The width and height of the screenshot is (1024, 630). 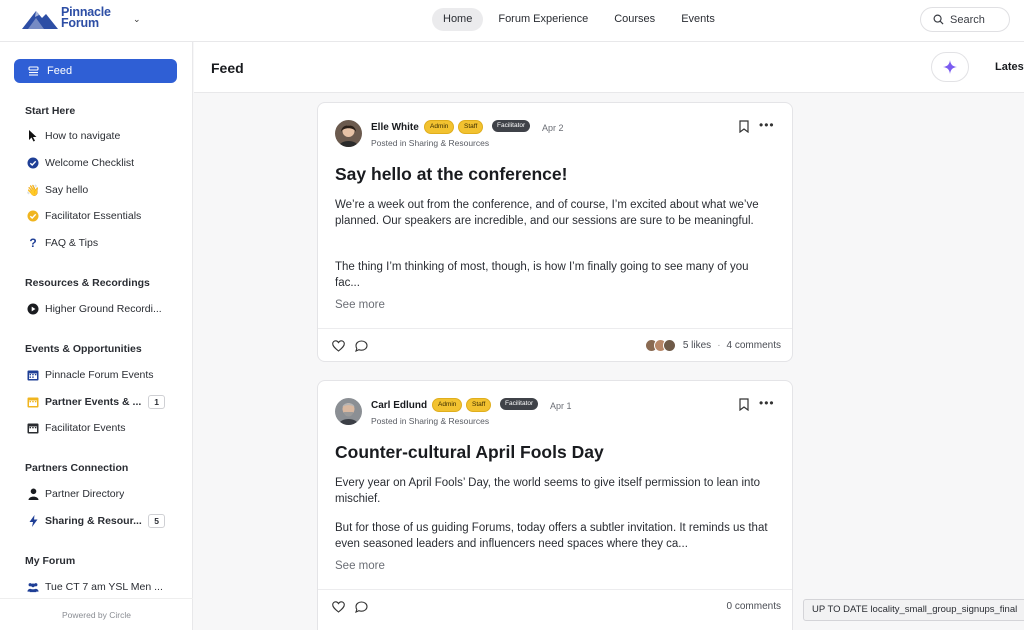 What do you see at coordinates (156, 521) in the screenshot?
I see `unread-count-badge: 5` at bounding box center [156, 521].